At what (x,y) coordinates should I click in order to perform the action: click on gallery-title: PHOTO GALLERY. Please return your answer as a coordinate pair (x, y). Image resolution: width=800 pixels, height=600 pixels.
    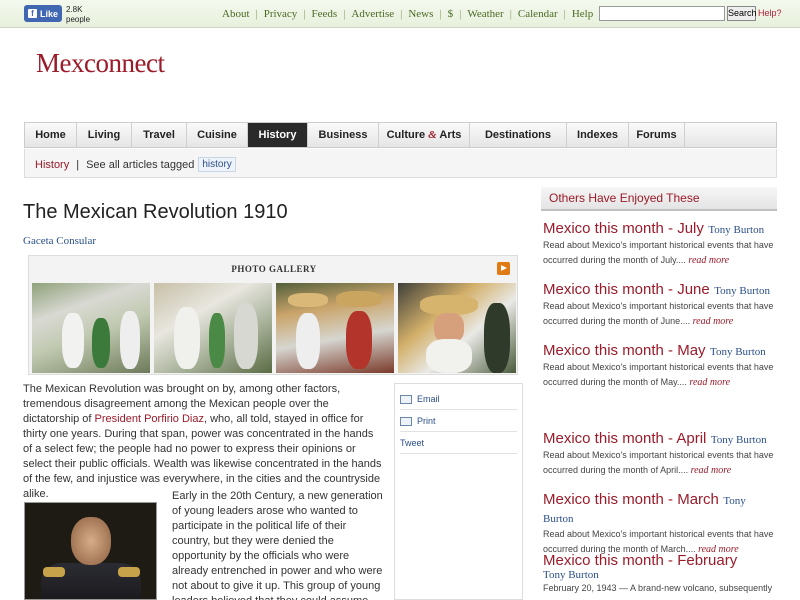
    Looking at the image, I should click on (274, 269).